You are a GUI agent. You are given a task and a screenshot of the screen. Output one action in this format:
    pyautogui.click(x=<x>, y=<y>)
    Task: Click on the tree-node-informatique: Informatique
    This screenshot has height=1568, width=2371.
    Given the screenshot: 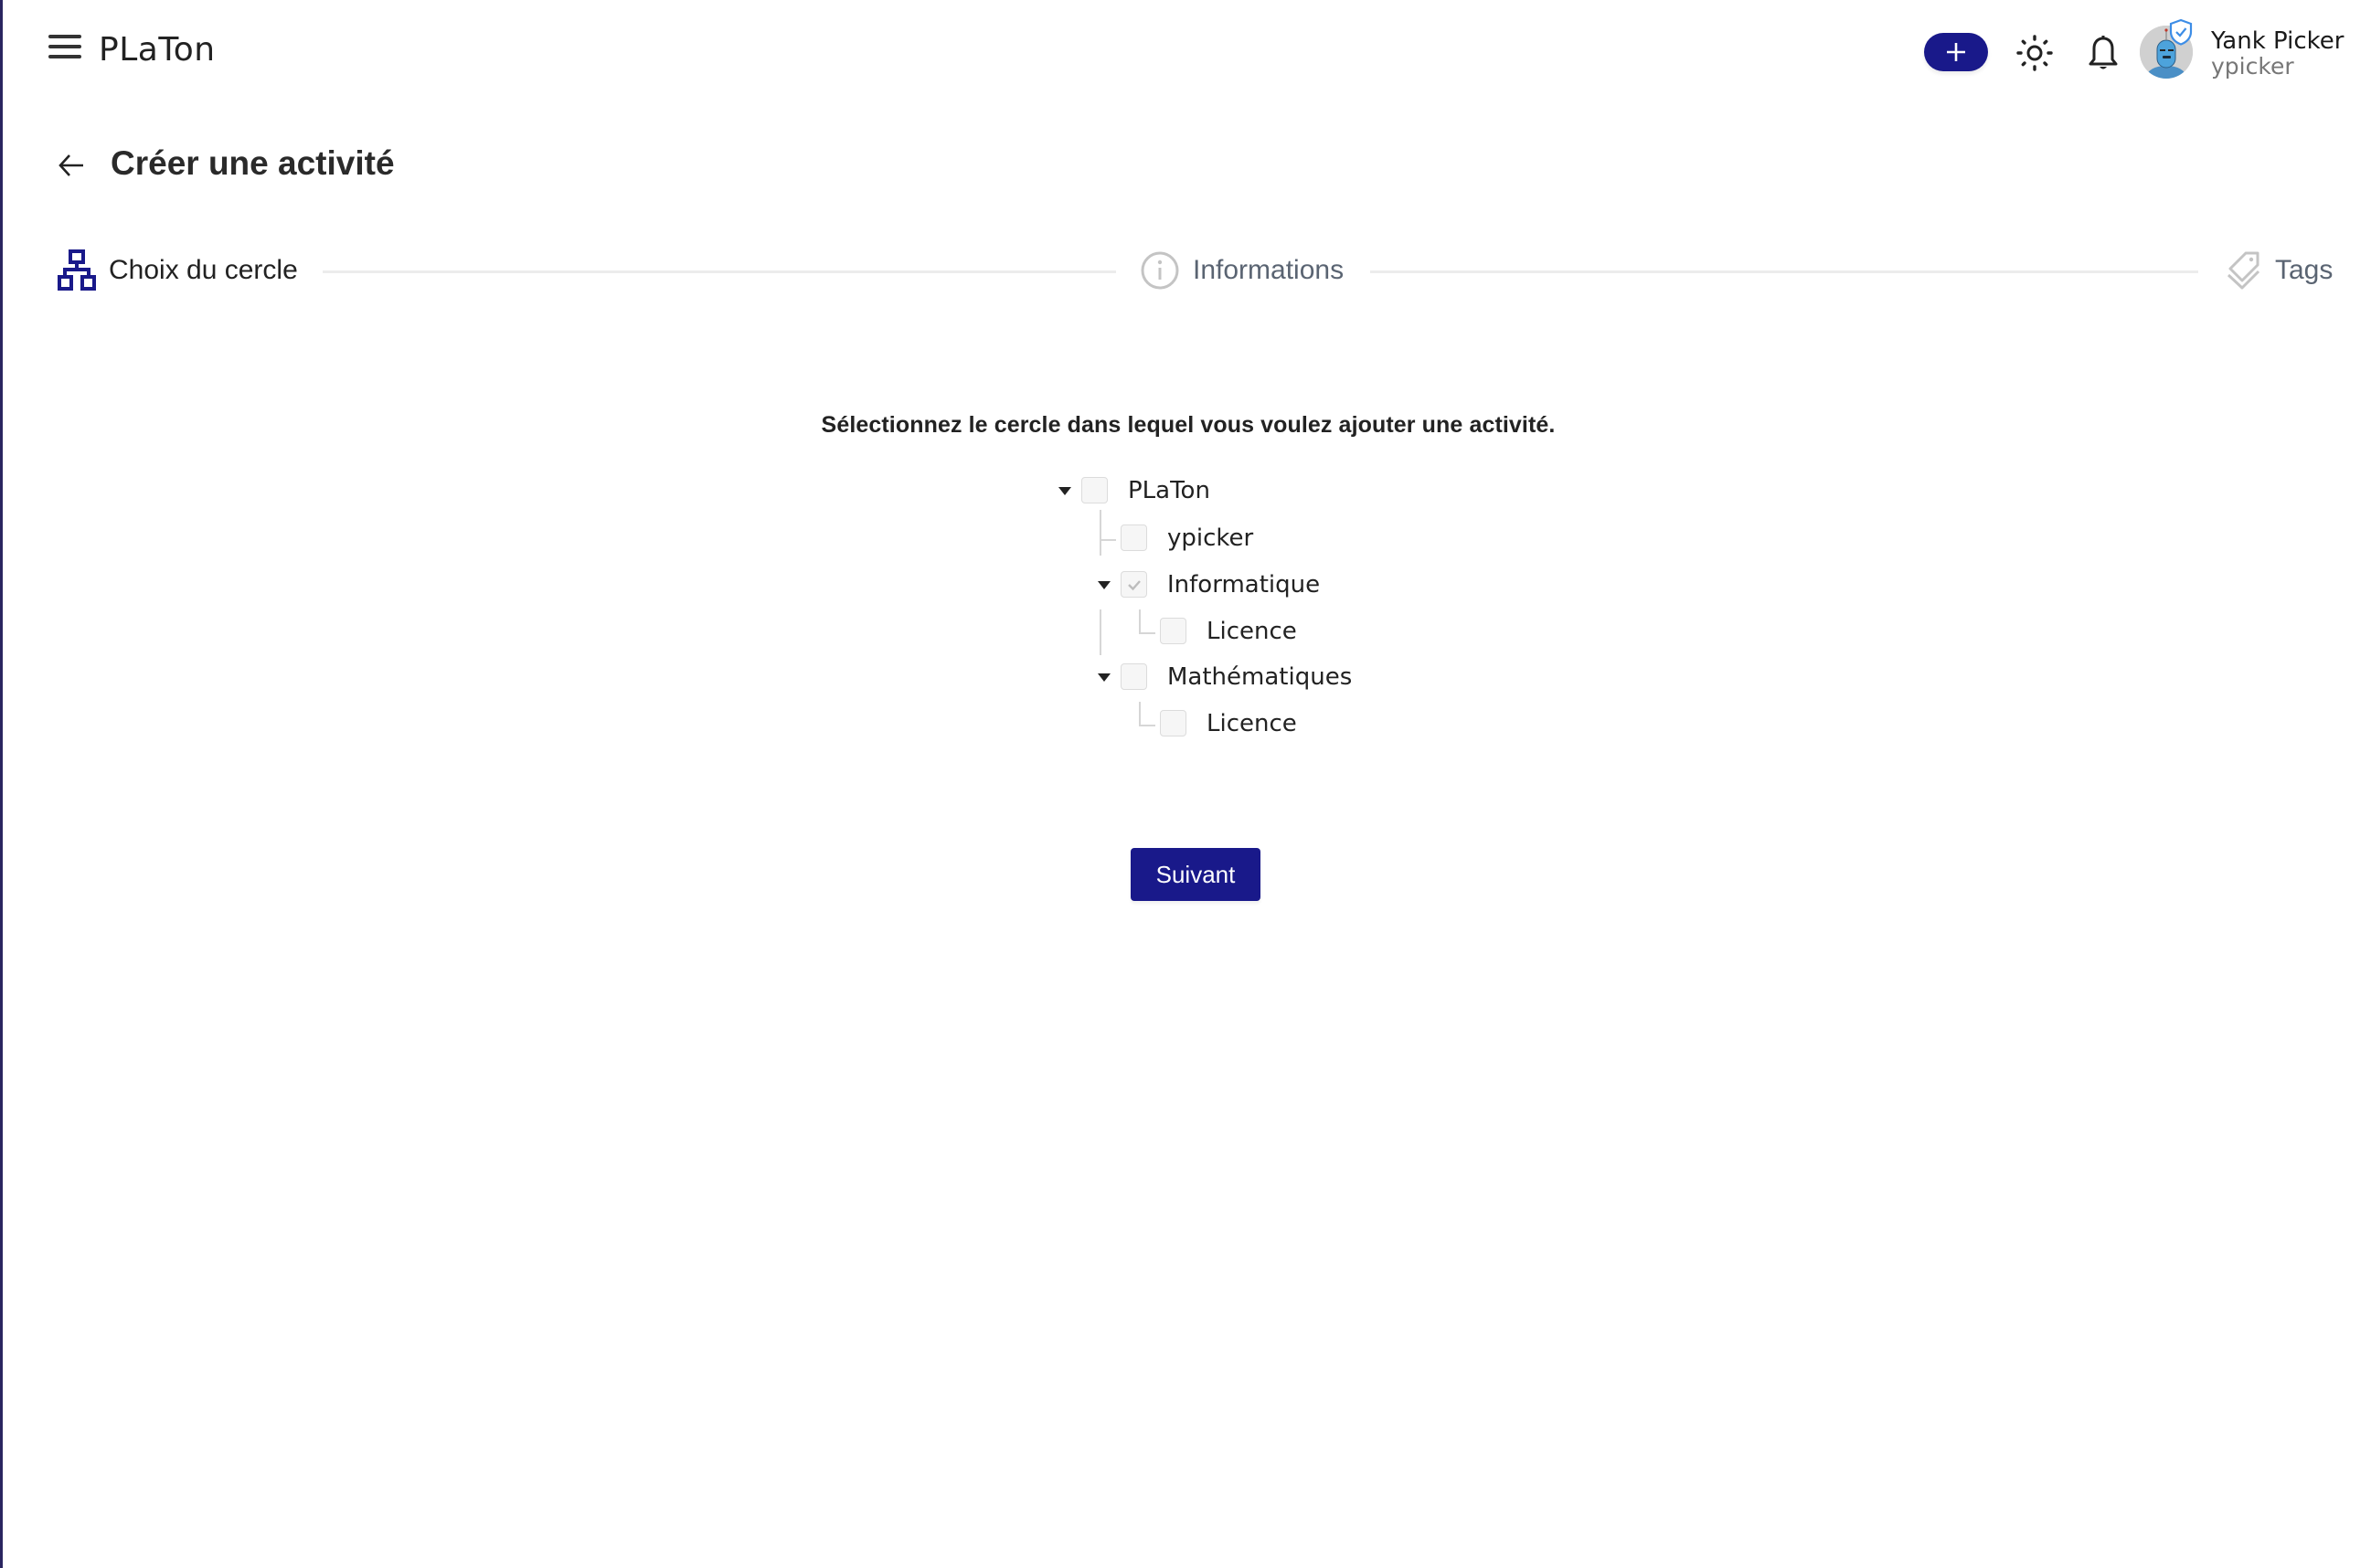 What is the action you would take?
    pyautogui.click(x=1246, y=585)
    